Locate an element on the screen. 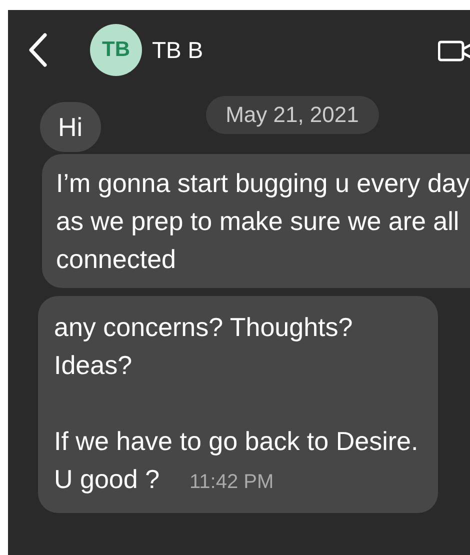 The height and width of the screenshot is (555, 470). message-bubble: Hi is located at coordinates (70, 127).